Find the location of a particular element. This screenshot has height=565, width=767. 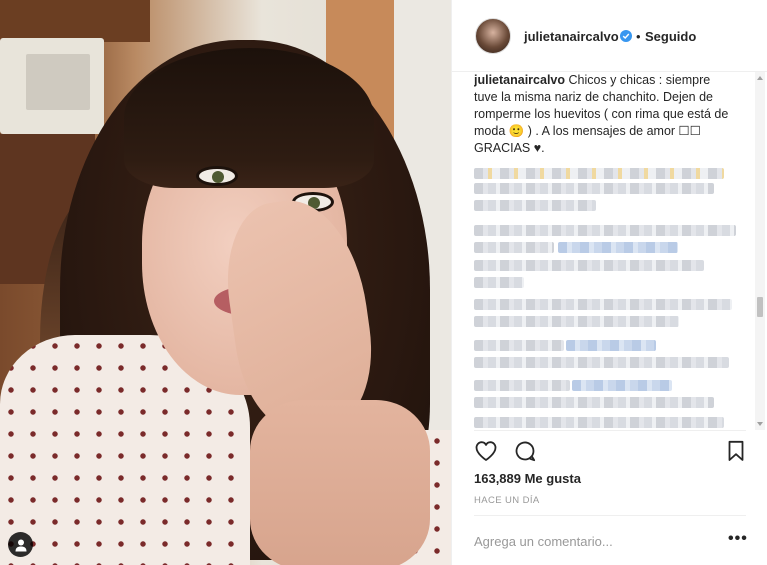

scrollbar-thumb is located at coordinates (760, 307).